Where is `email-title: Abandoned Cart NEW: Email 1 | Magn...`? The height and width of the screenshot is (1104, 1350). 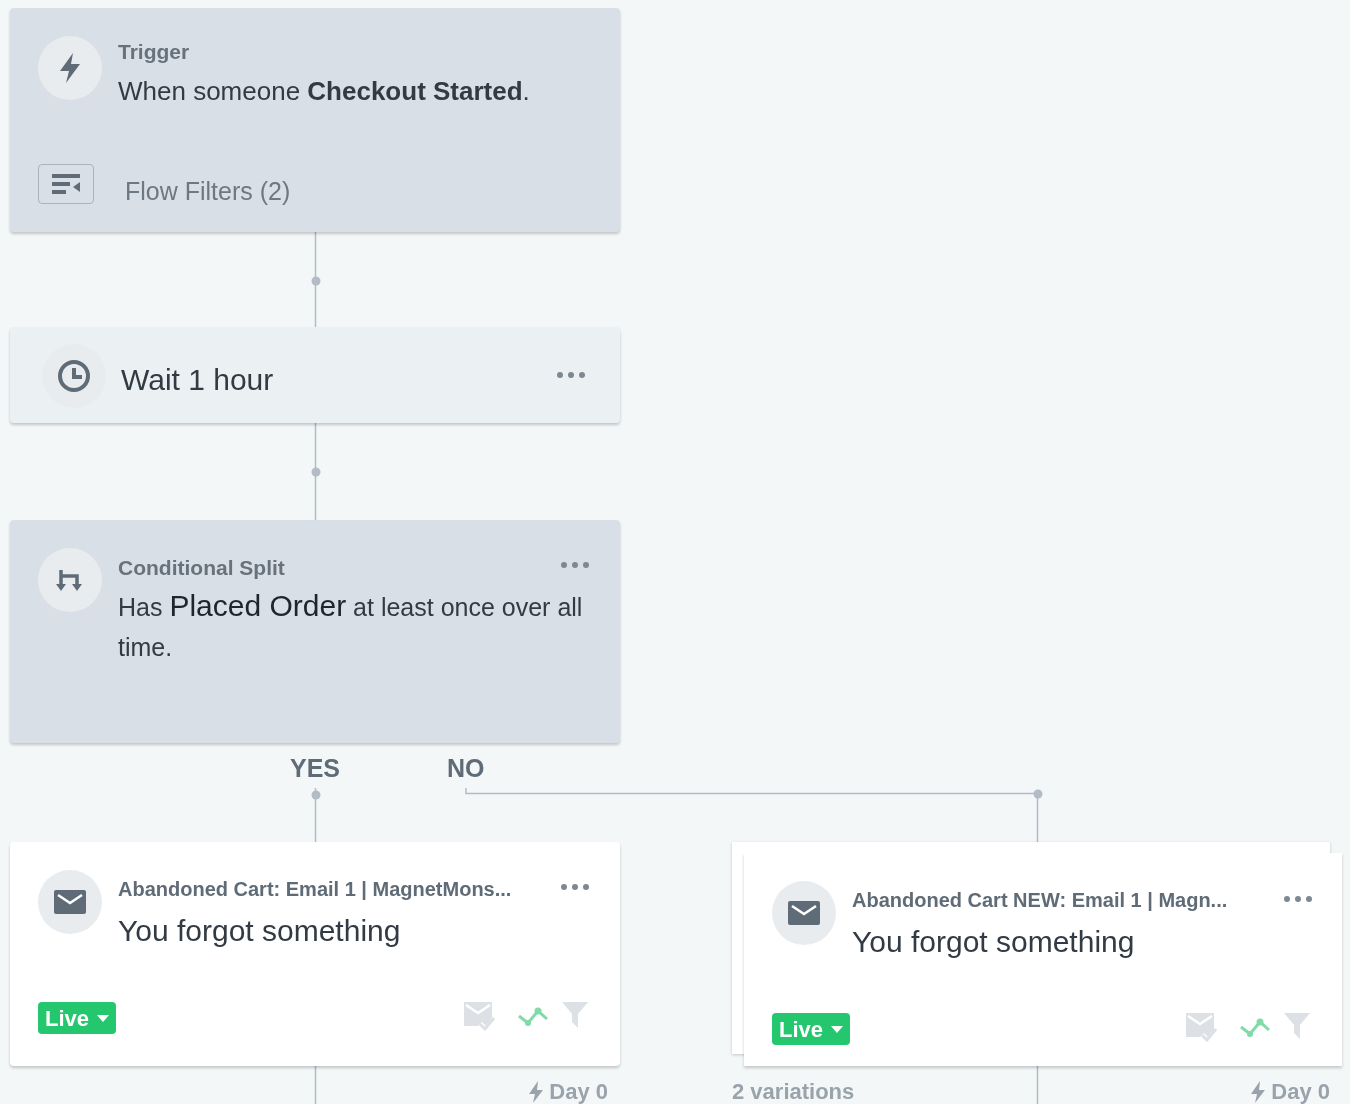
email-title: Abandoned Cart NEW: Email 1 | Magn... is located at coordinates (1040, 900).